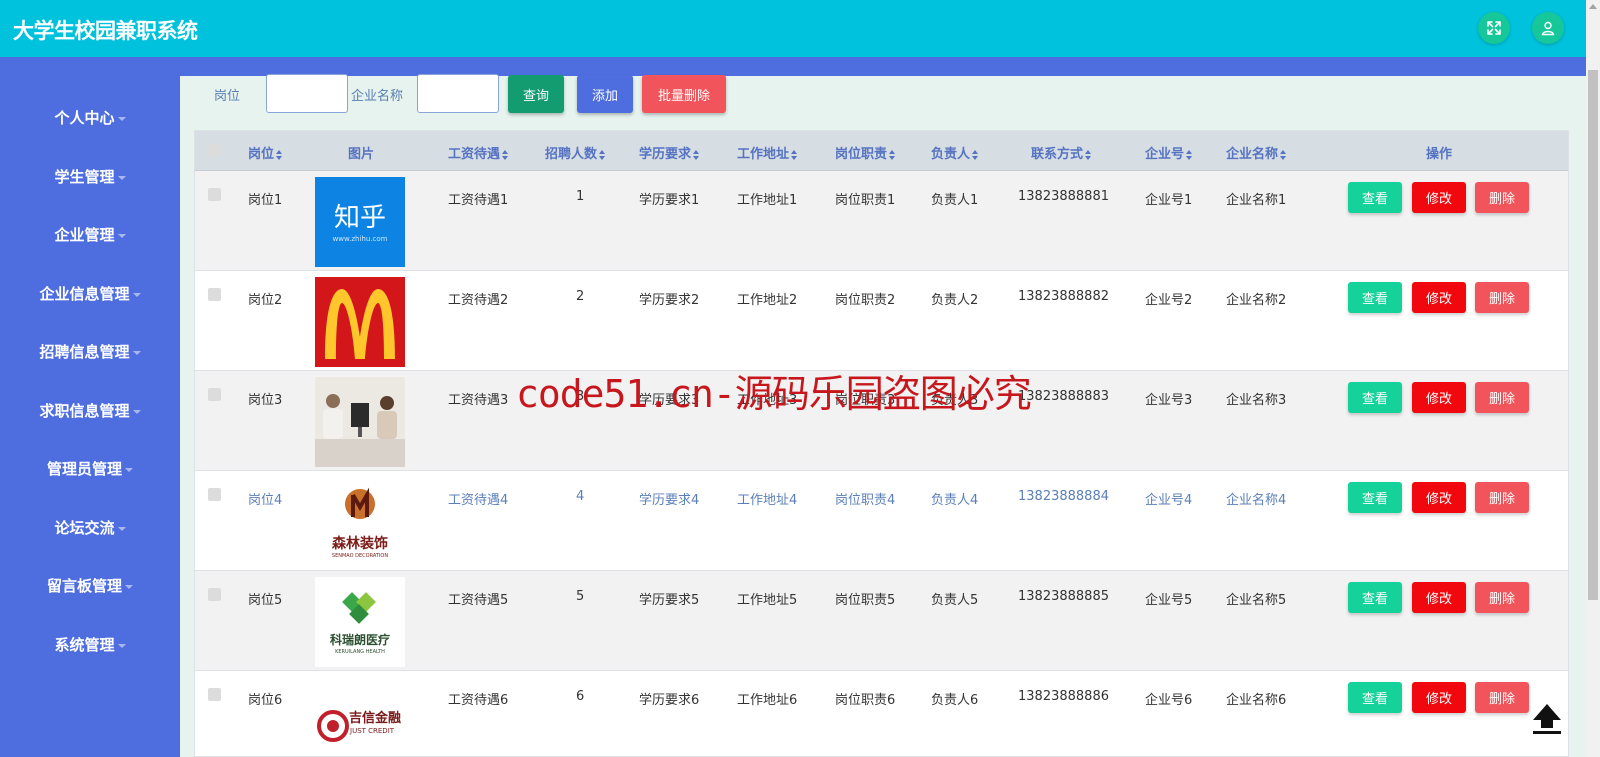 The height and width of the screenshot is (757, 1600). Describe the element at coordinates (478, 300) in the screenshot. I see `cell-salary: 工资待遇2` at that location.